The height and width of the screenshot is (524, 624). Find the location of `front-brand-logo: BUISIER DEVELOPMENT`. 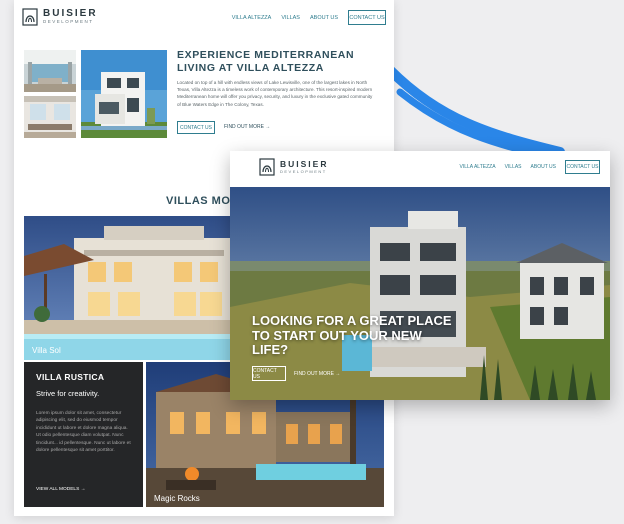

front-brand-logo: BUISIER DEVELOPMENT is located at coordinates (293, 167).